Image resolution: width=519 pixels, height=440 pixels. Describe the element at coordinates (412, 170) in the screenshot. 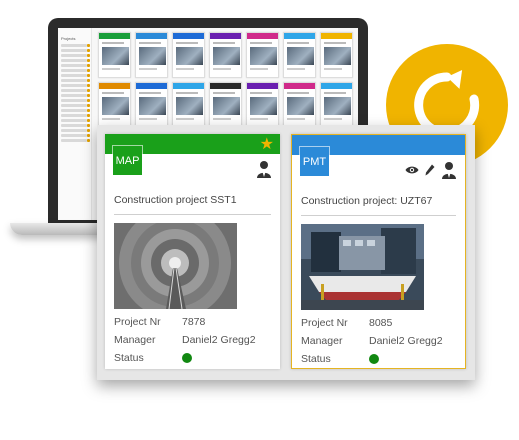

I see `eye-icon` at that location.